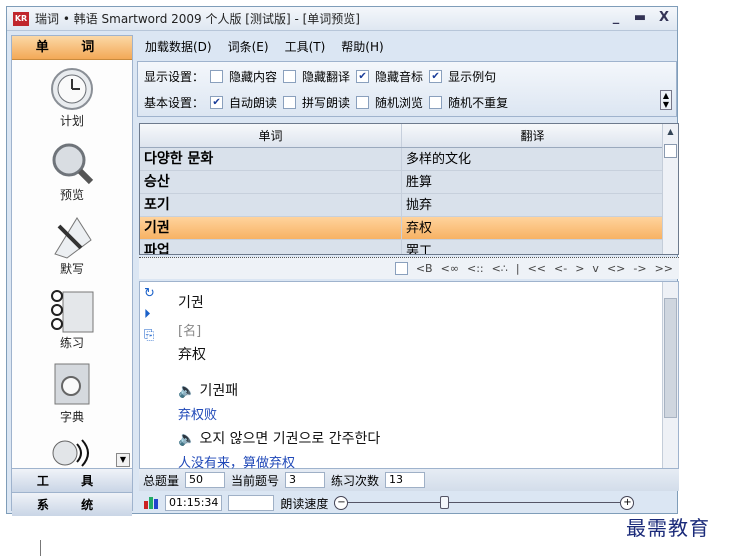 The height and width of the screenshot is (560, 744). Describe the element at coordinates (409, 182) in the screenshot. I see `table-row: 승산 胜算` at that location.